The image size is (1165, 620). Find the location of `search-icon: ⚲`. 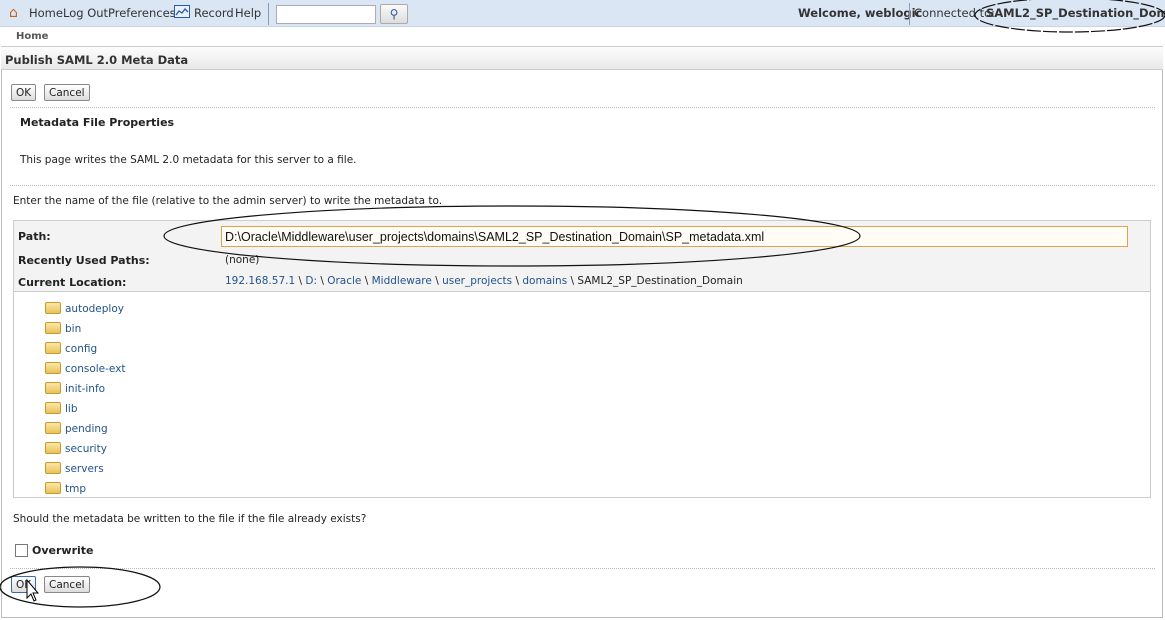

search-icon: ⚲ is located at coordinates (394, 14).